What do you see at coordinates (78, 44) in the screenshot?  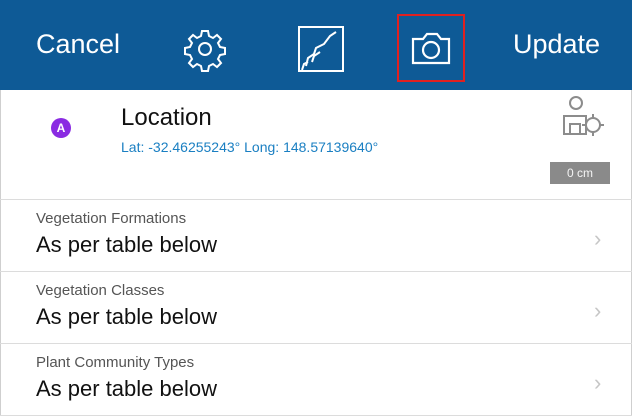 I see `cancel-button: Cancel` at bounding box center [78, 44].